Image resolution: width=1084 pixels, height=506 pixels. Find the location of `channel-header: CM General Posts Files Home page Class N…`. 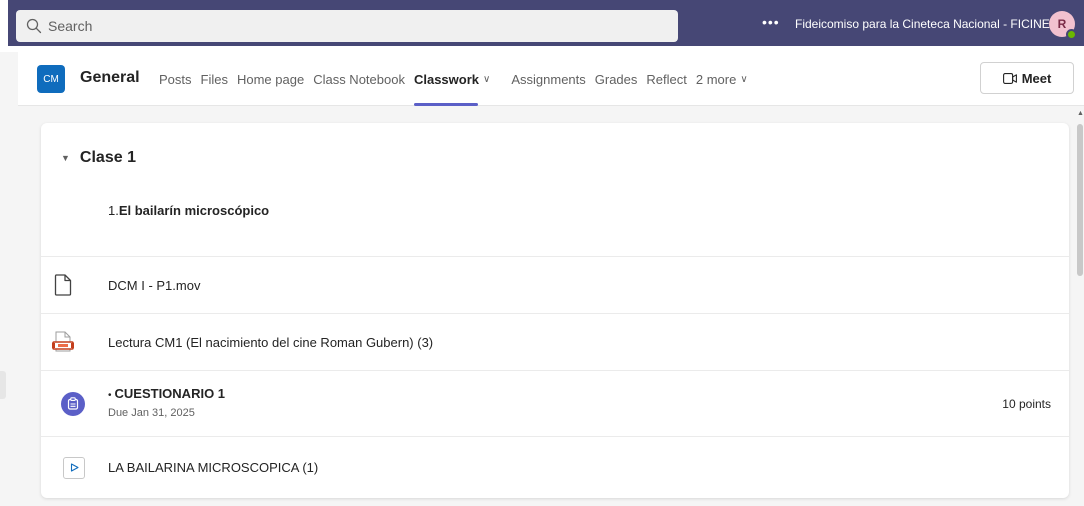

channel-header: CM General Posts Files Home page Class N… is located at coordinates (551, 79).